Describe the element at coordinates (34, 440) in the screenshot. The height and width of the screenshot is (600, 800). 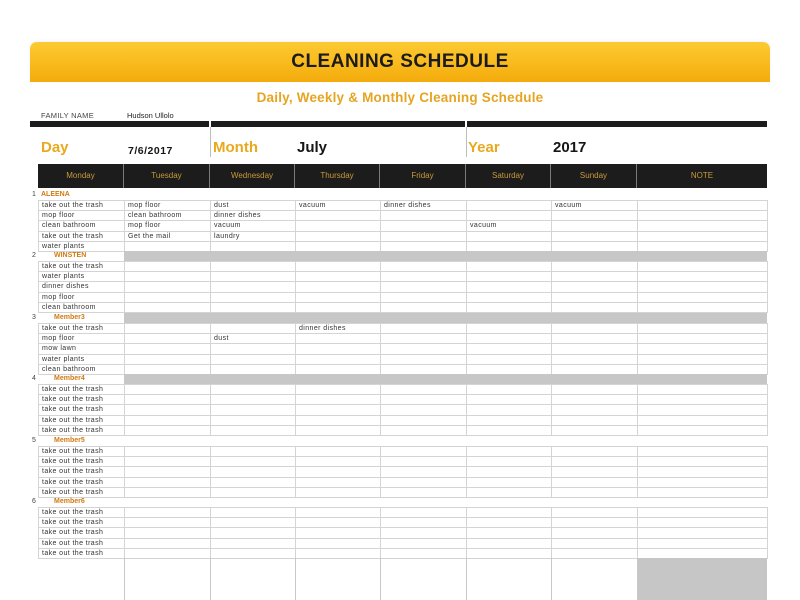
I see `member-number: 5` at that location.